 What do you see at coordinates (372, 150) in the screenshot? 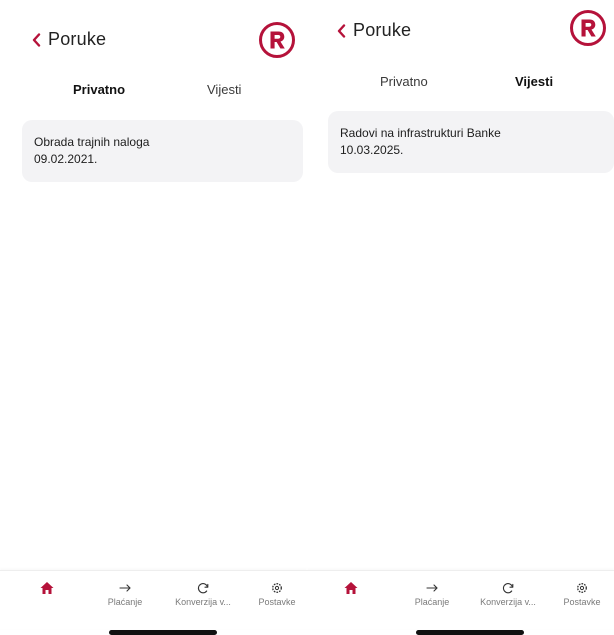
I see `message-date: 10.03.2025.` at bounding box center [372, 150].